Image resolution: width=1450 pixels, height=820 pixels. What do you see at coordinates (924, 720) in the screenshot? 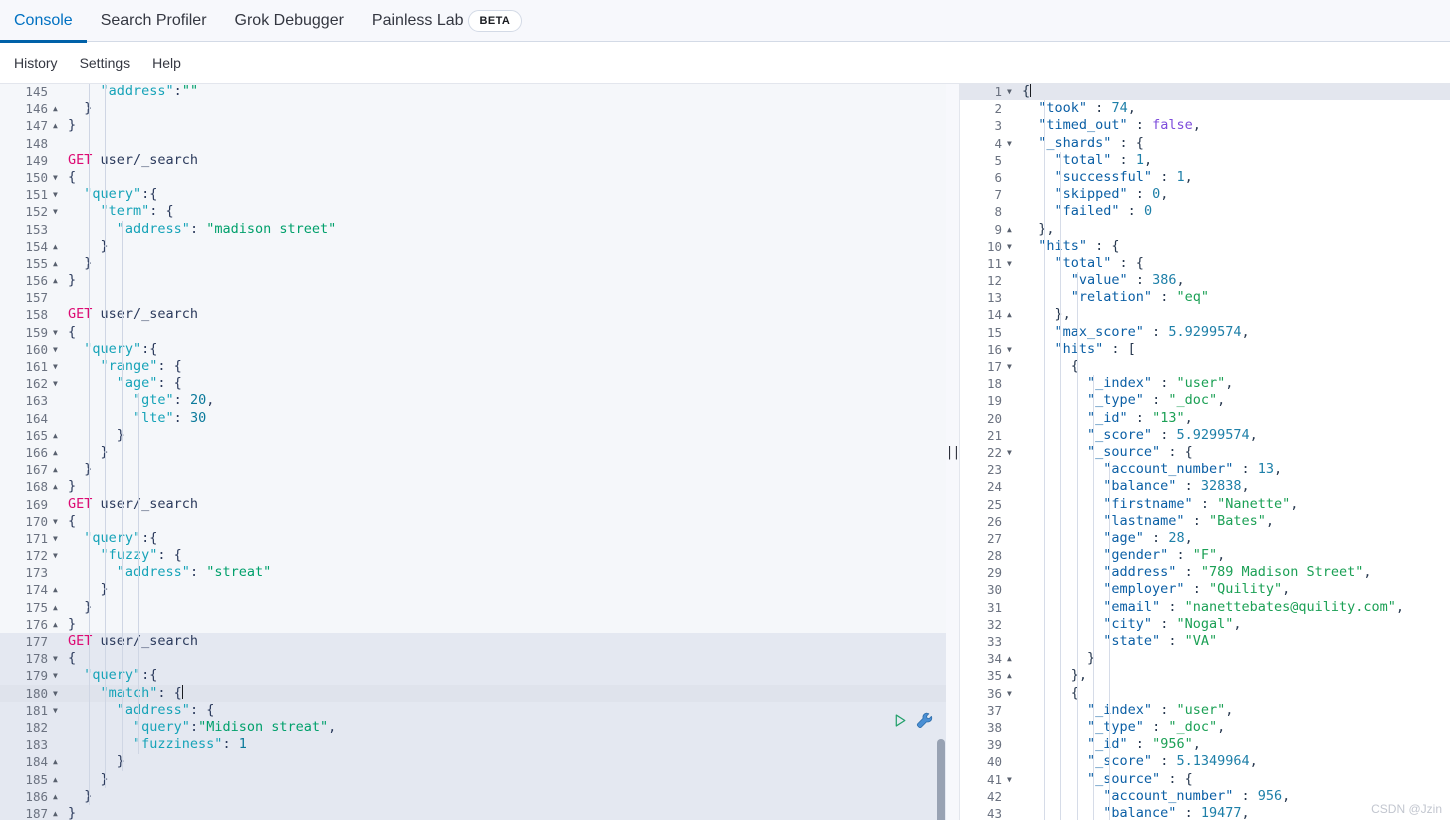
I see `wrench-icon` at bounding box center [924, 720].